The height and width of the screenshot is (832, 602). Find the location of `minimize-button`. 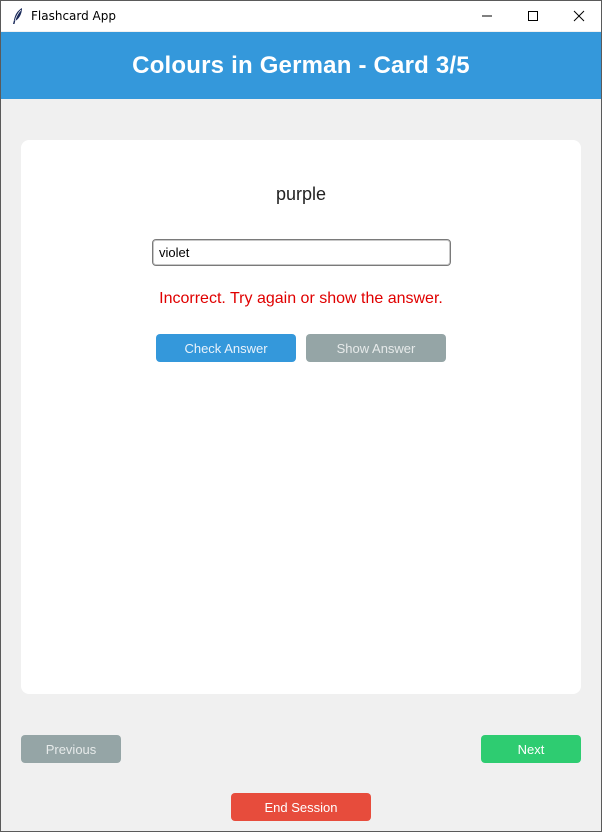

minimize-button is located at coordinates (487, 16).